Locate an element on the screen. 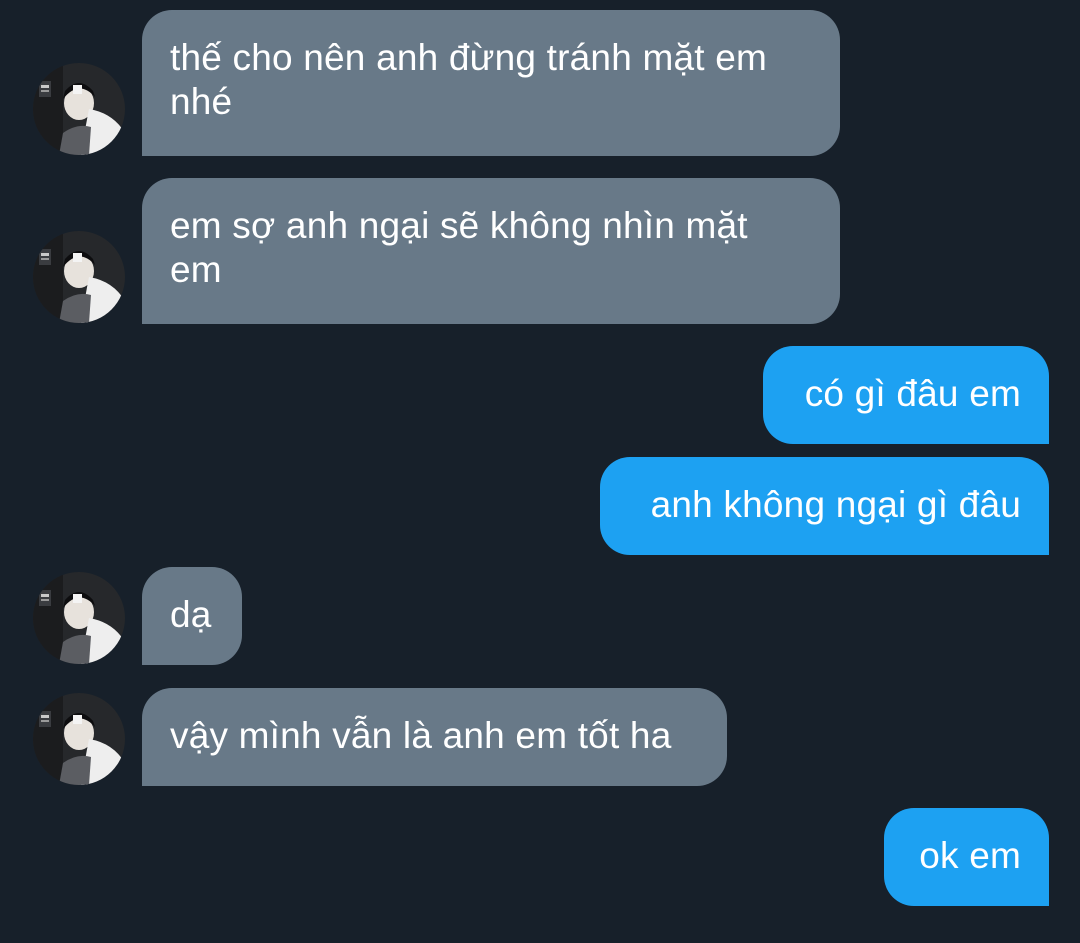  incoming-message-bubble: thế cho nên anh đừng tránh mặt em nhé is located at coordinates (491, 83).